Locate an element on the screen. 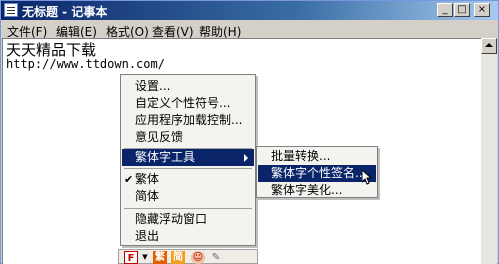 This screenshot has height=264, width=499. menu-item-label: 繁体字工具 is located at coordinates (165, 157).